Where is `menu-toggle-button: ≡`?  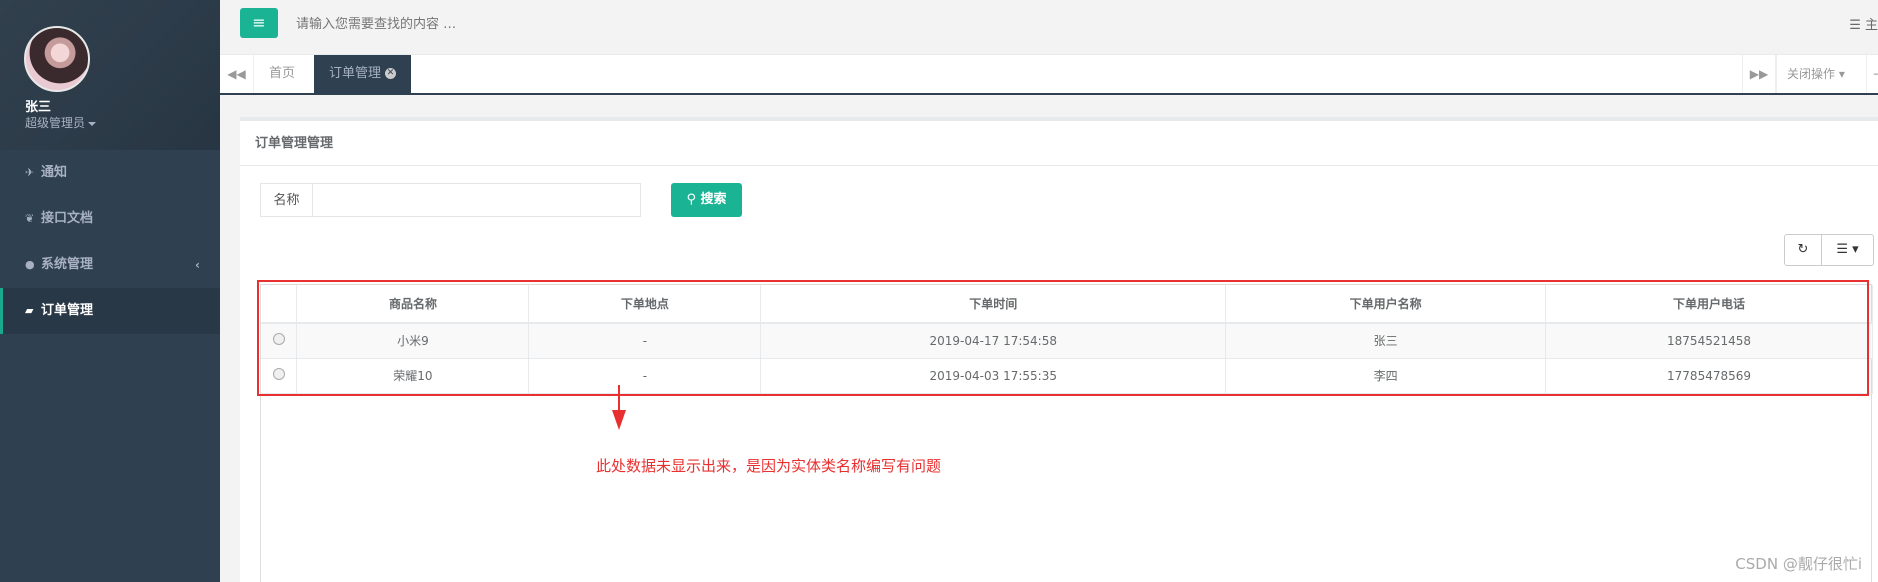 menu-toggle-button: ≡ is located at coordinates (259, 23).